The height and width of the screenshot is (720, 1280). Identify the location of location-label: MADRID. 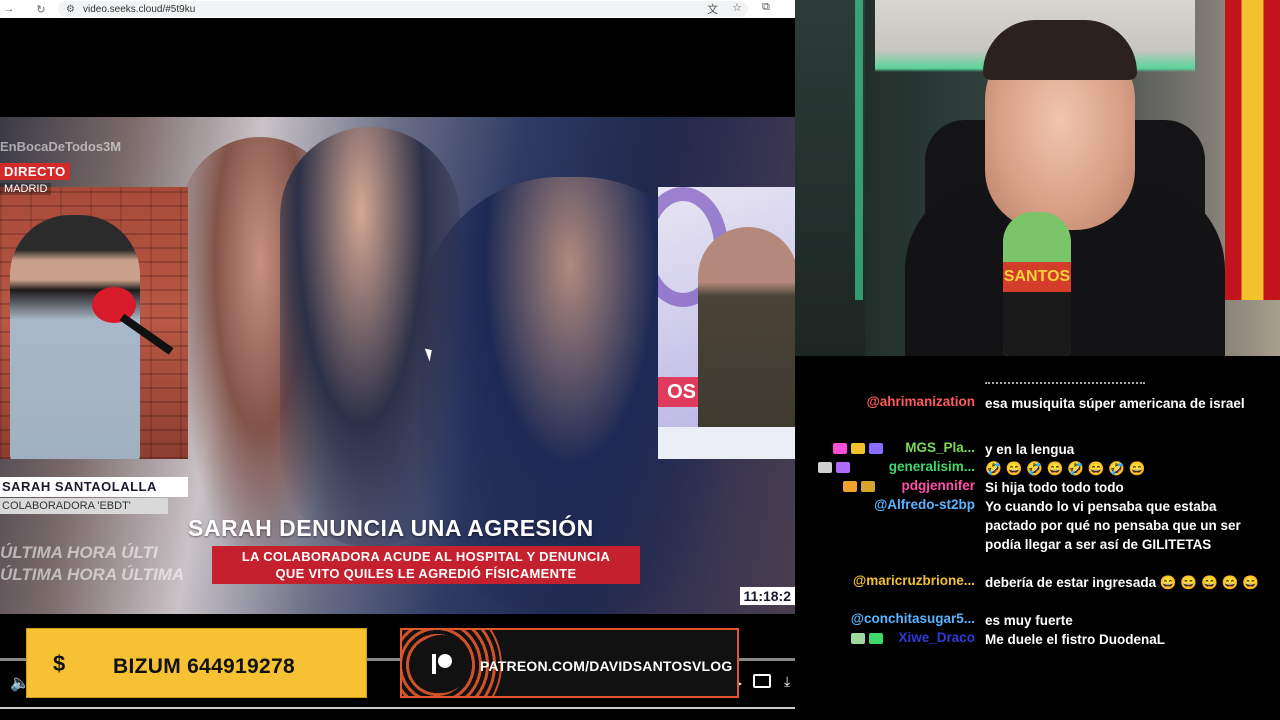
(26, 189).